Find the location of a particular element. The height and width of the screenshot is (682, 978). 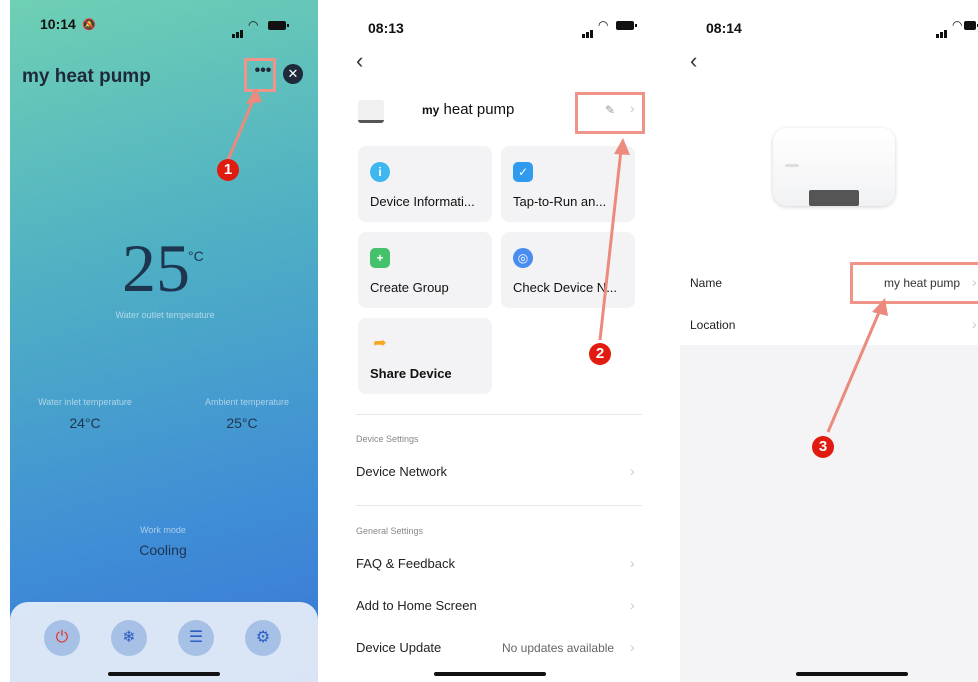

step-marker-3: 3 is located at coordinates (823, 447).